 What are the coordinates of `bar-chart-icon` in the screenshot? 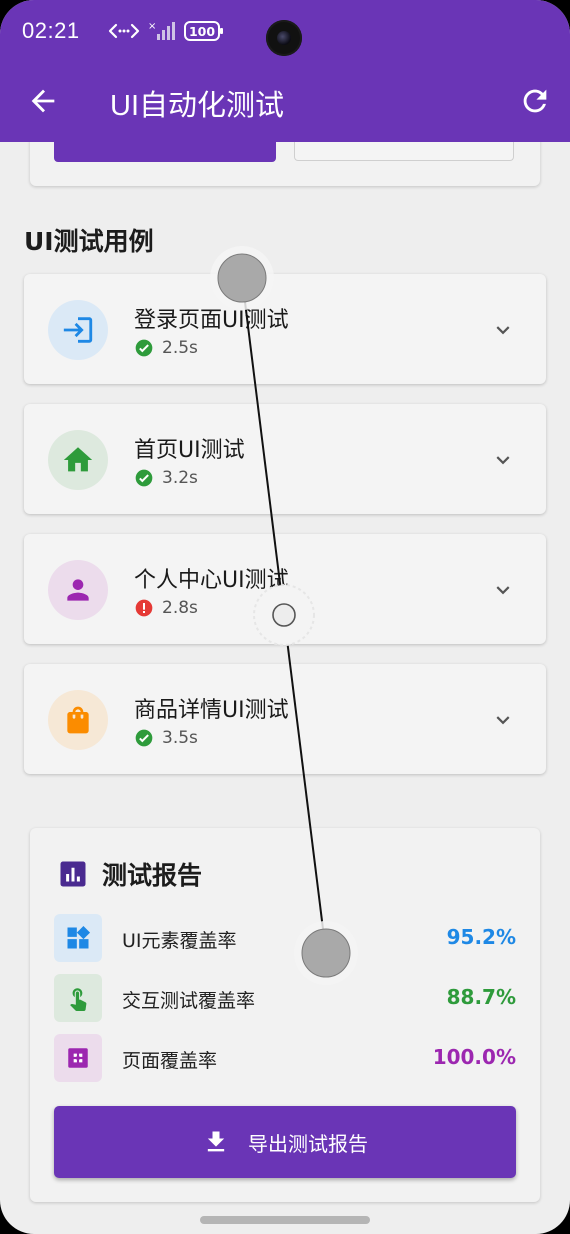 It's located at (73, 874).